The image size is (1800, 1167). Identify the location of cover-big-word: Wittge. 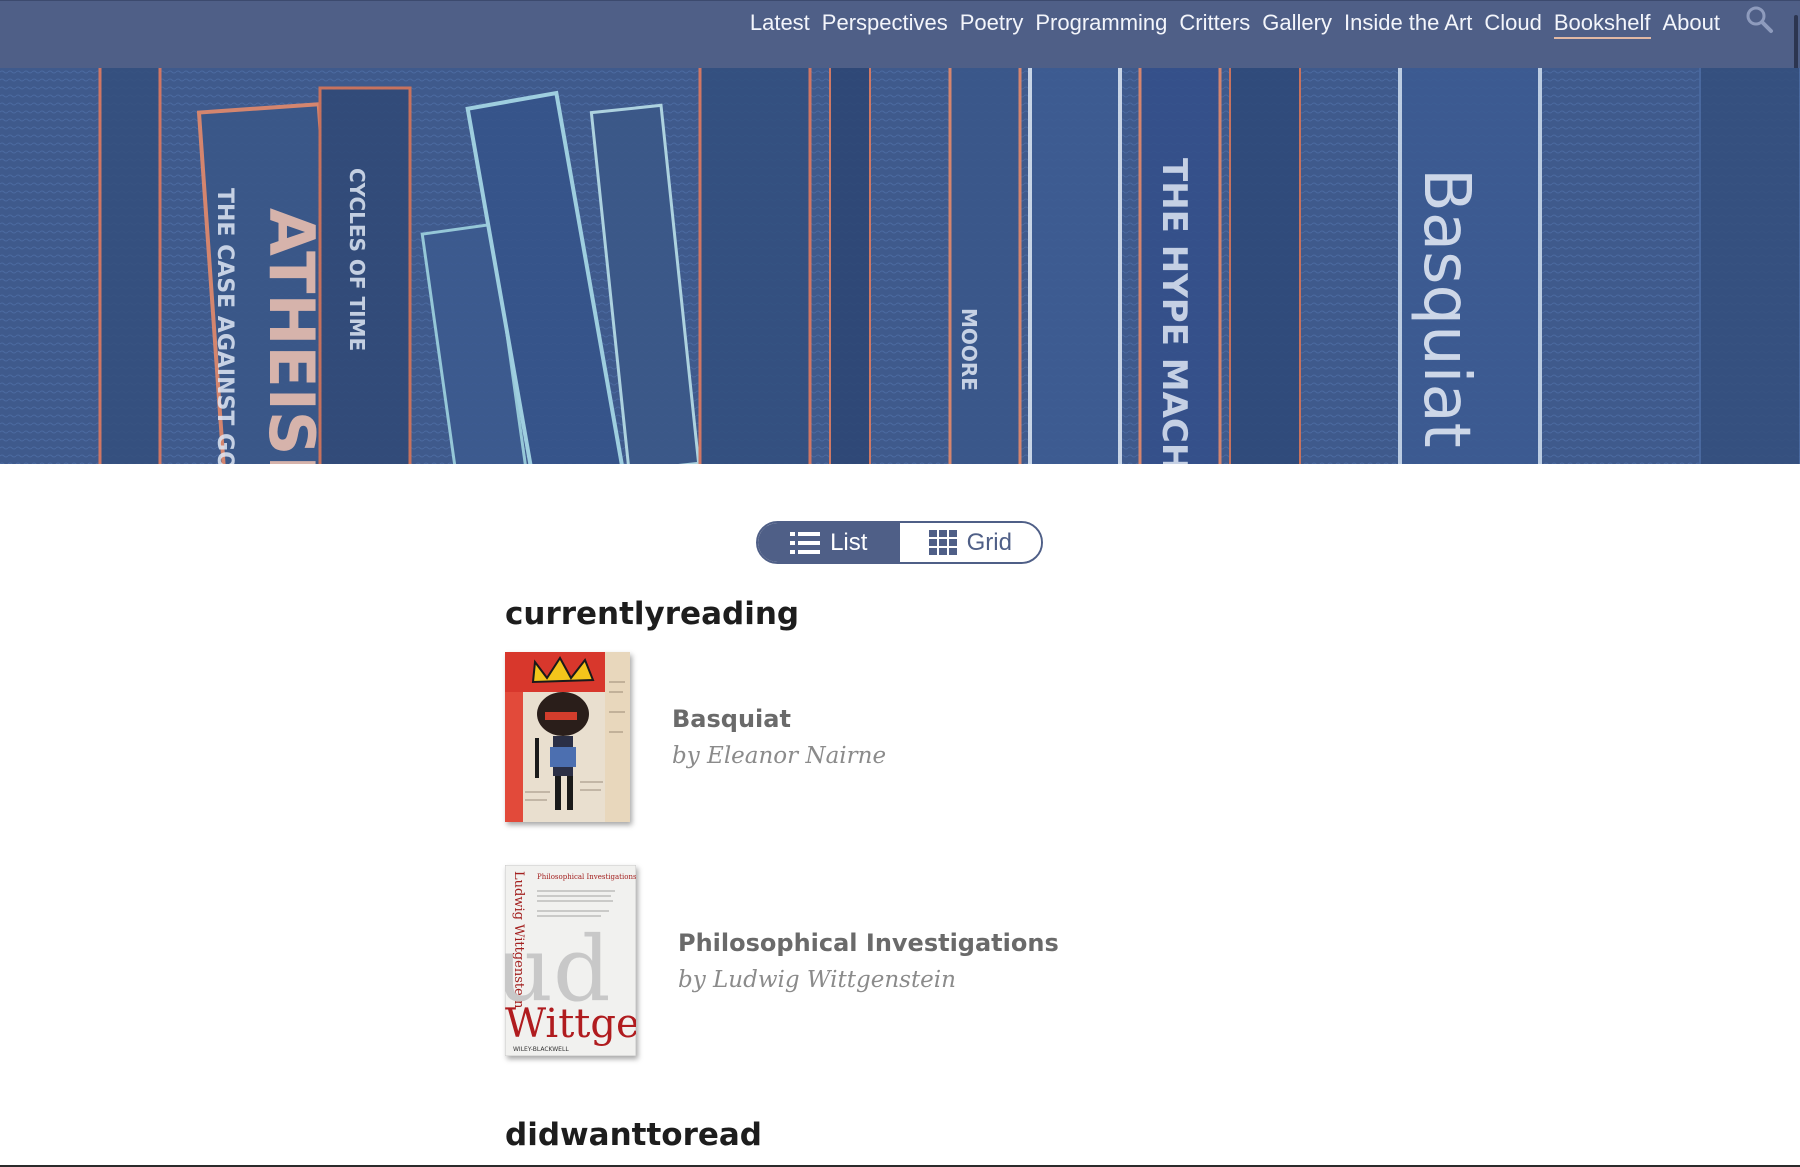
(570, 1024).